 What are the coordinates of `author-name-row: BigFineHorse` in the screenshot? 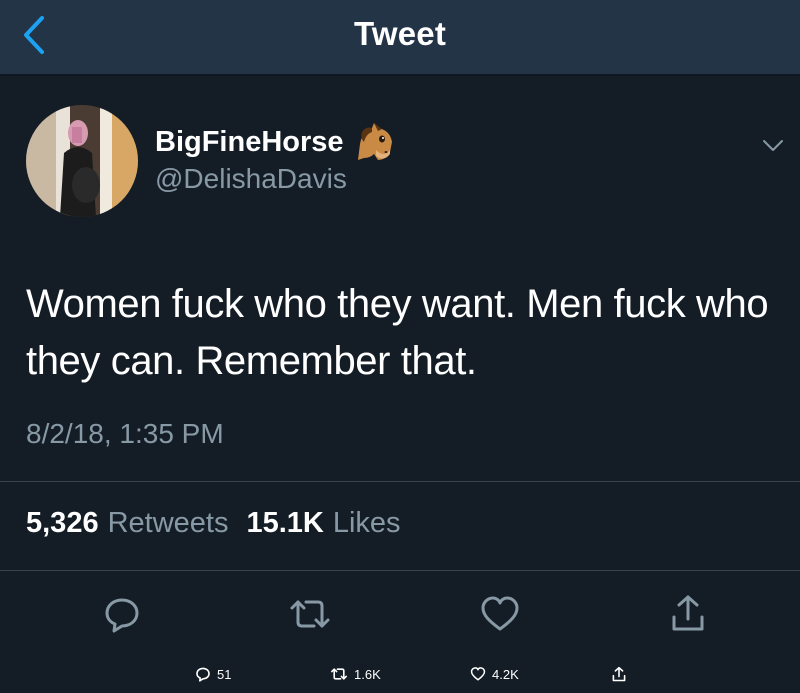 It's located at (275, 142).